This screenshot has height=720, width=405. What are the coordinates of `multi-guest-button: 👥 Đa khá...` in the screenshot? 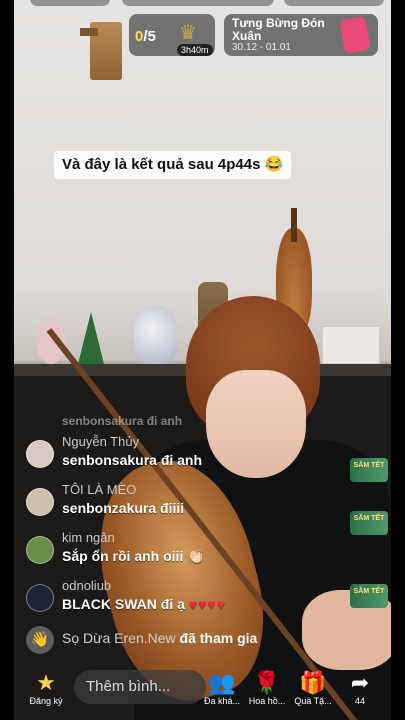 It's located at (222, 688).